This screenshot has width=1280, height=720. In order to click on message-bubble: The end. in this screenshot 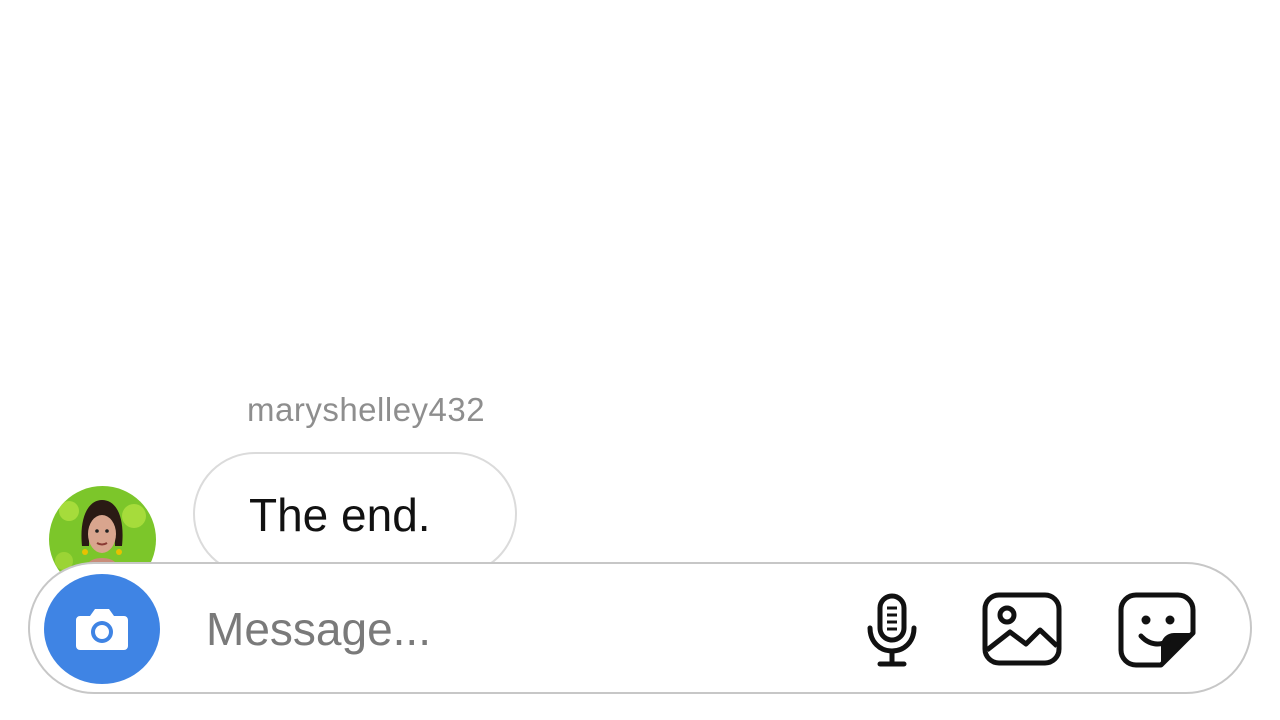, I will do `click(355, 514)`.